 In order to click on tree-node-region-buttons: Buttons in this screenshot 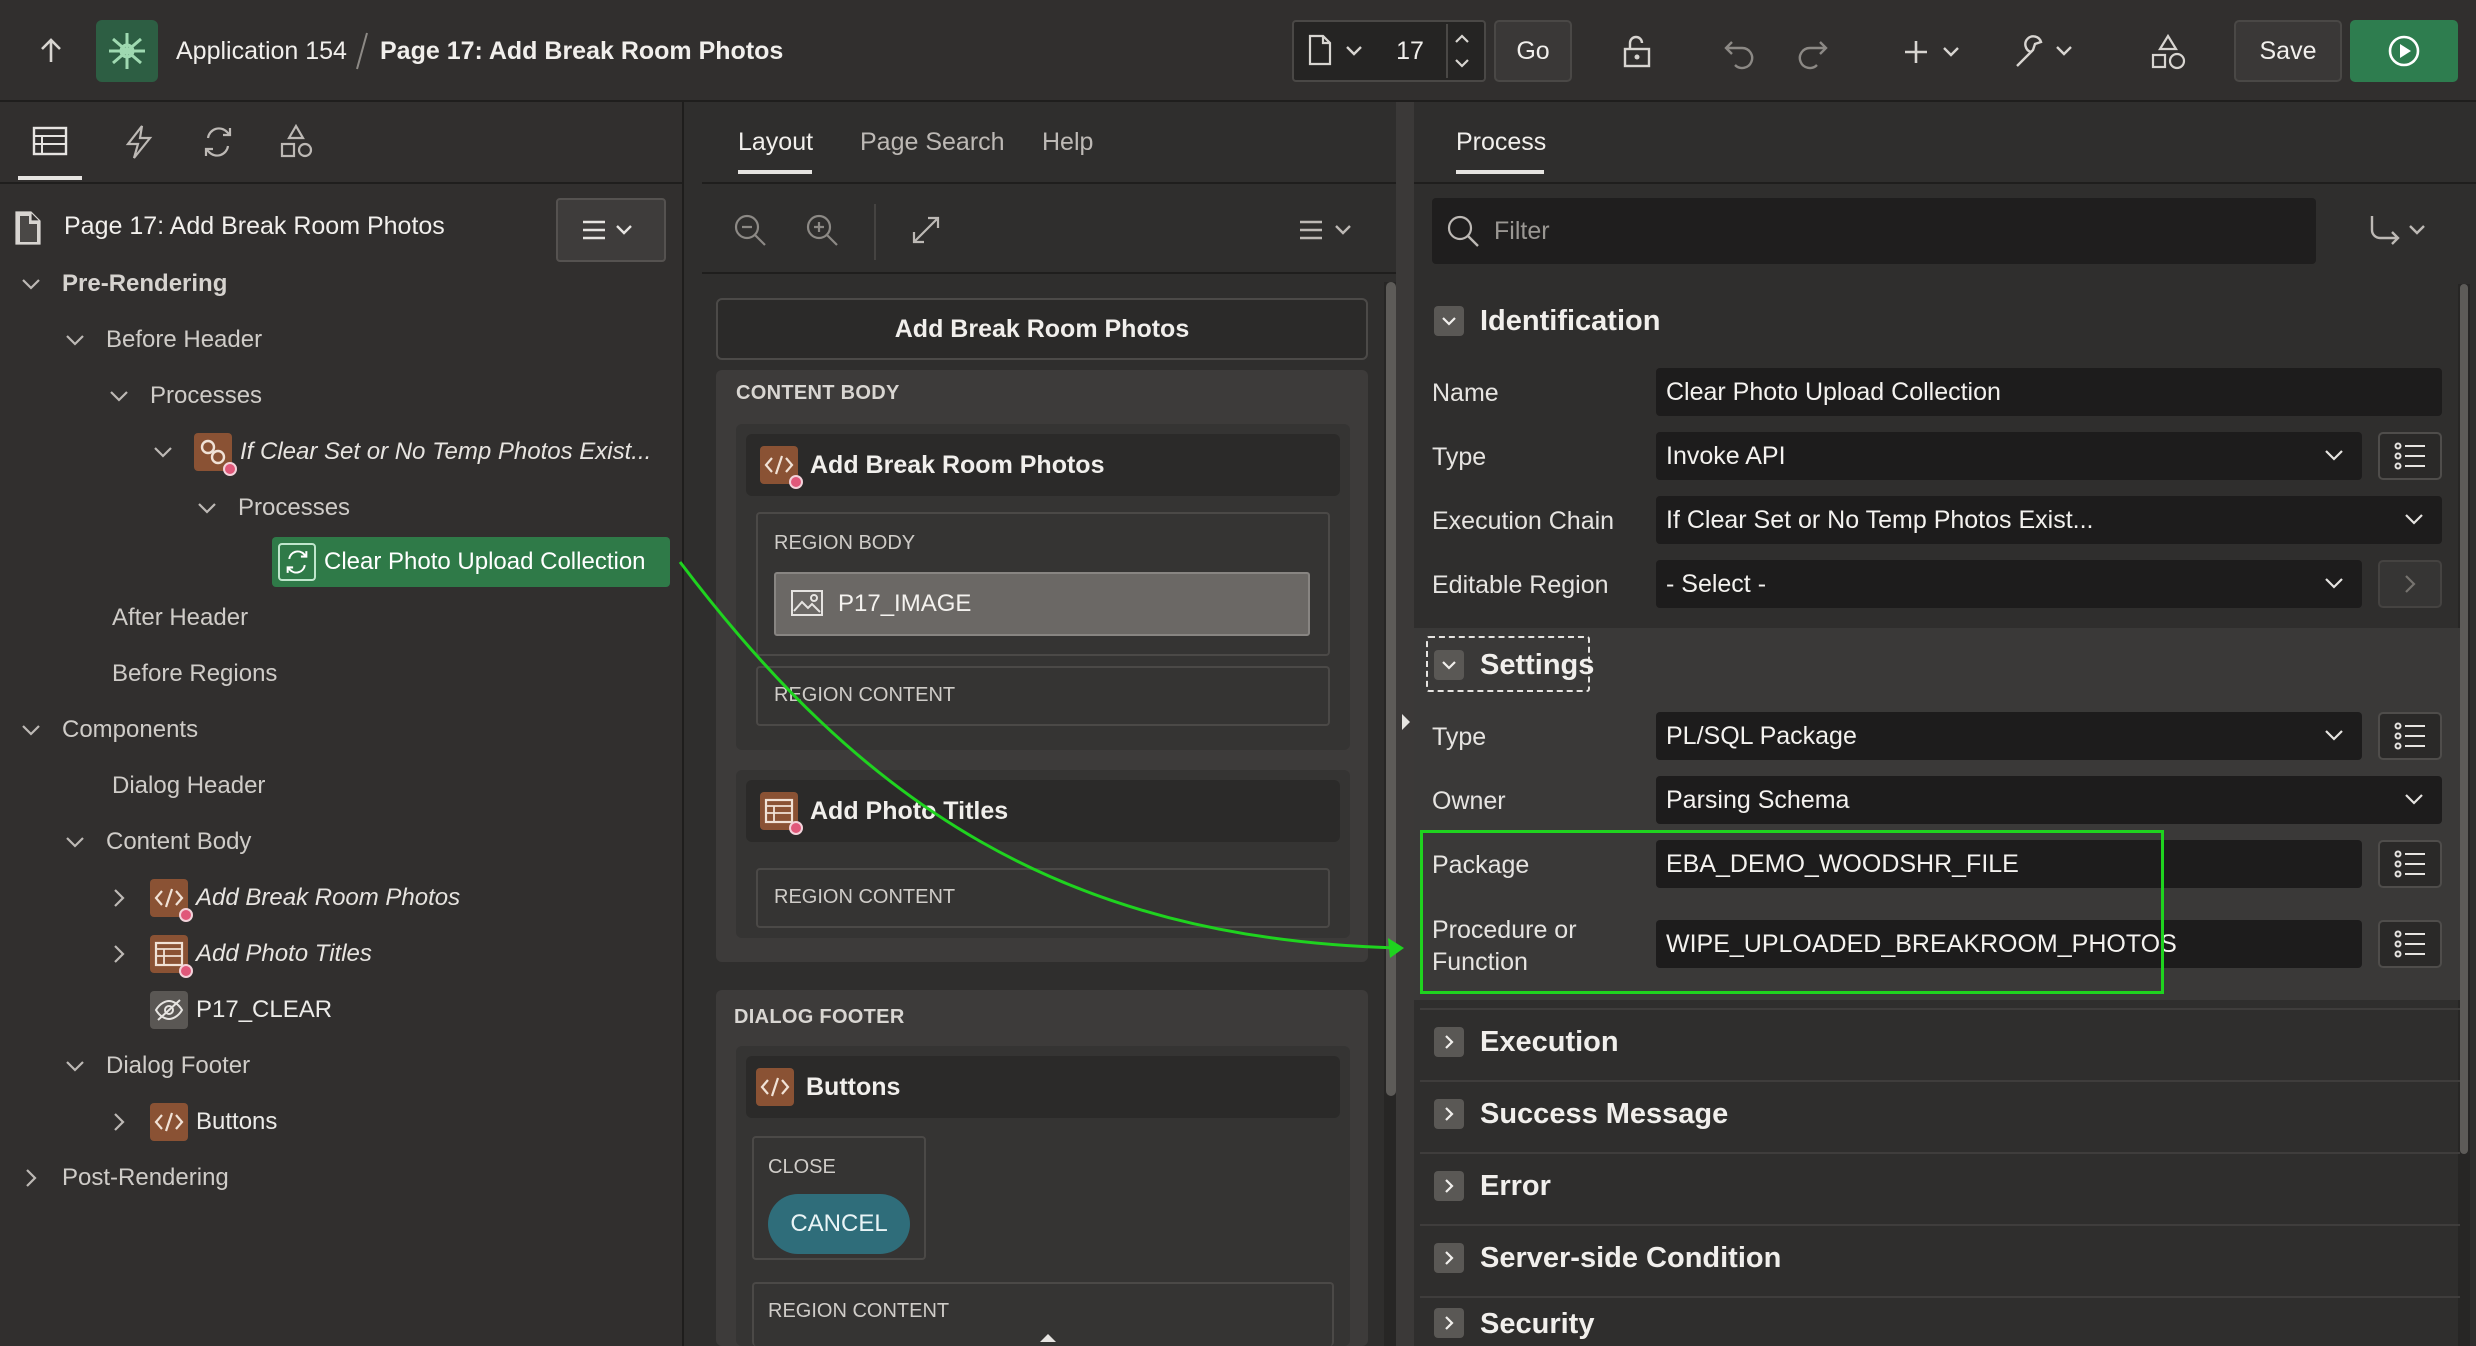, I will do `click(191, 1122)`.